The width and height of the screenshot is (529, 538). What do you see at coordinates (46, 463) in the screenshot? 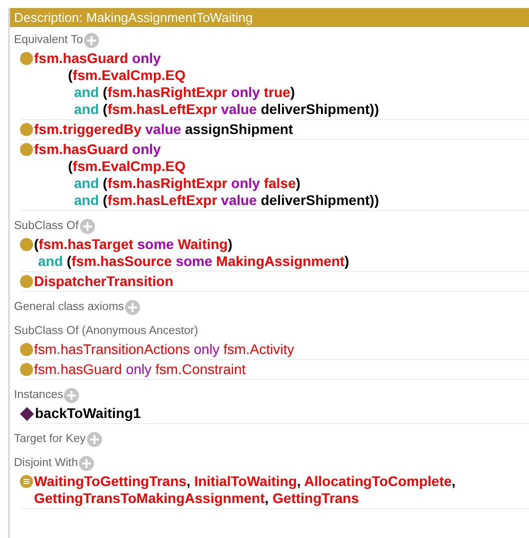
I see `section-label: Disjoint With` at bounding box center [46, 463].